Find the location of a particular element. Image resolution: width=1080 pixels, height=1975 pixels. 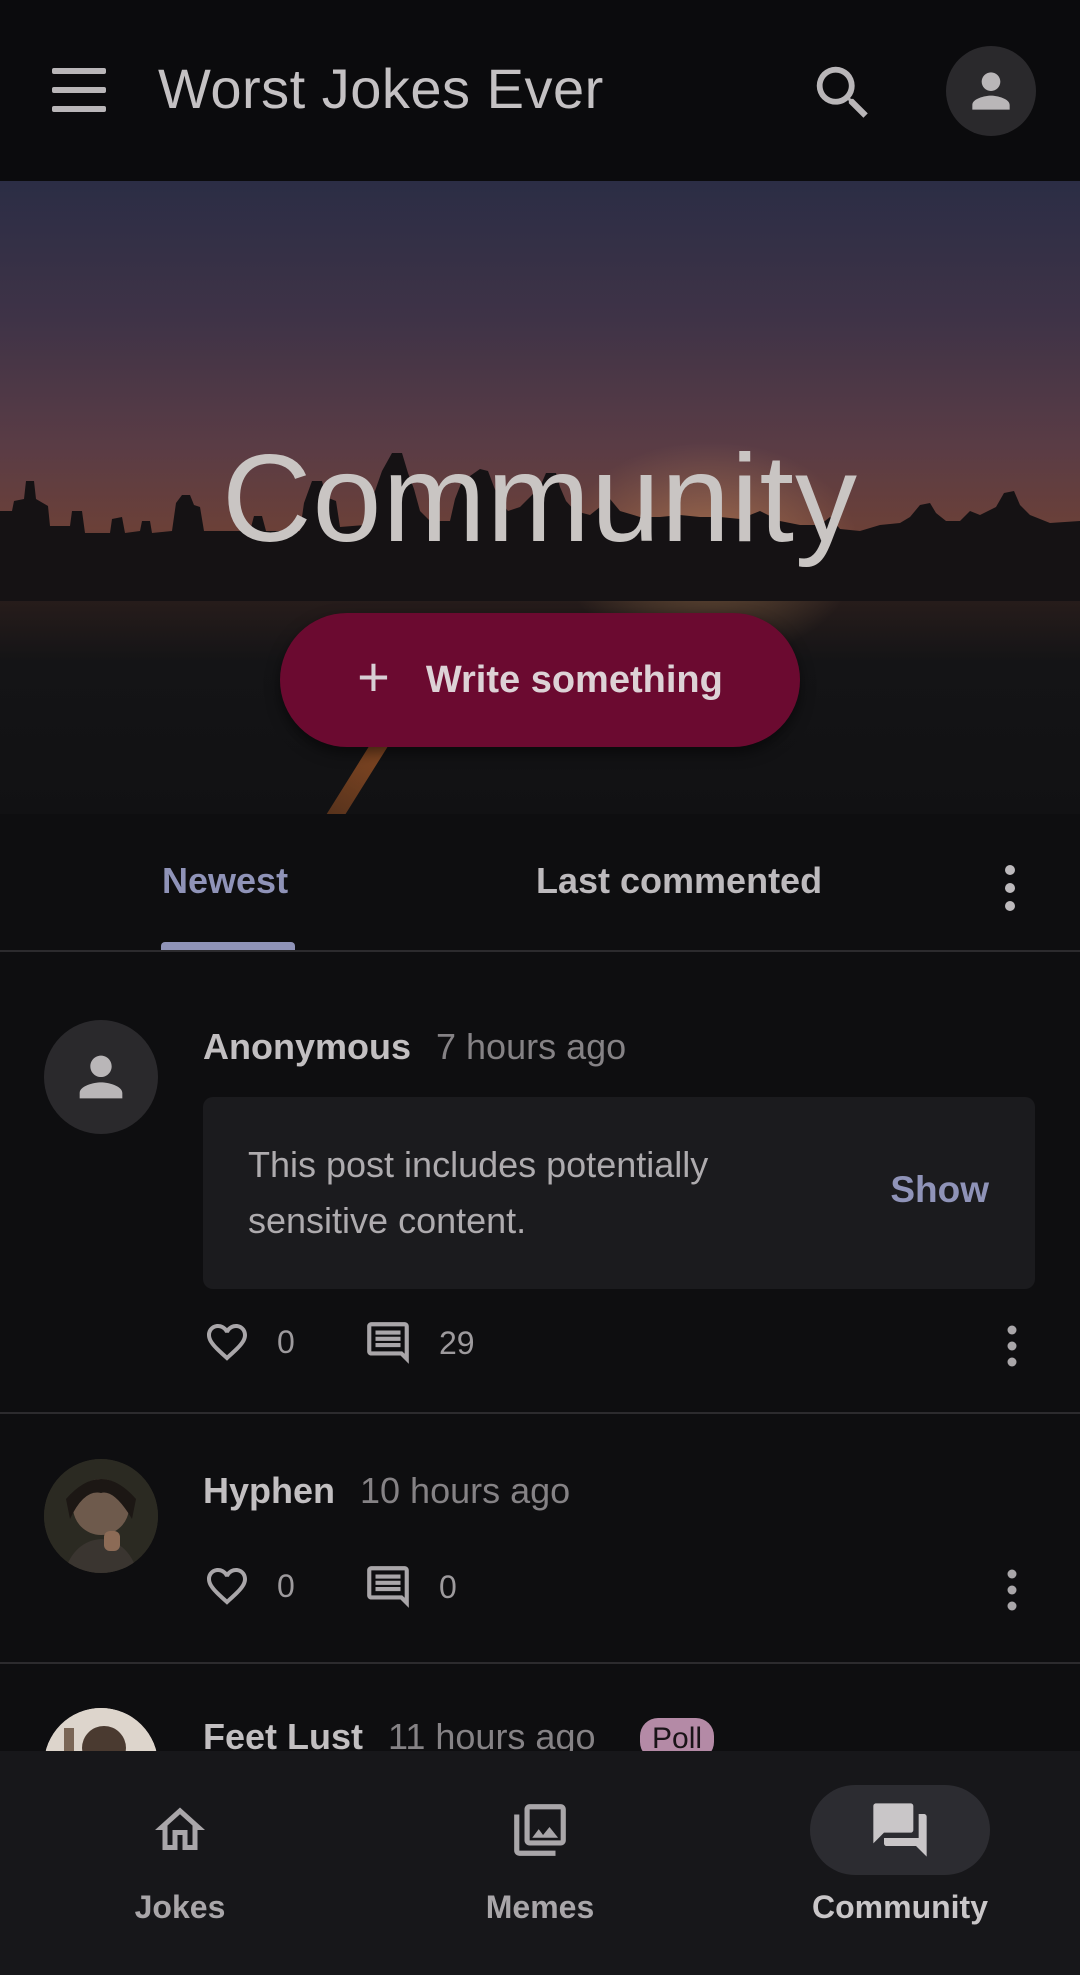

write-something-button: + Write something is located at coordinates (540, 680).